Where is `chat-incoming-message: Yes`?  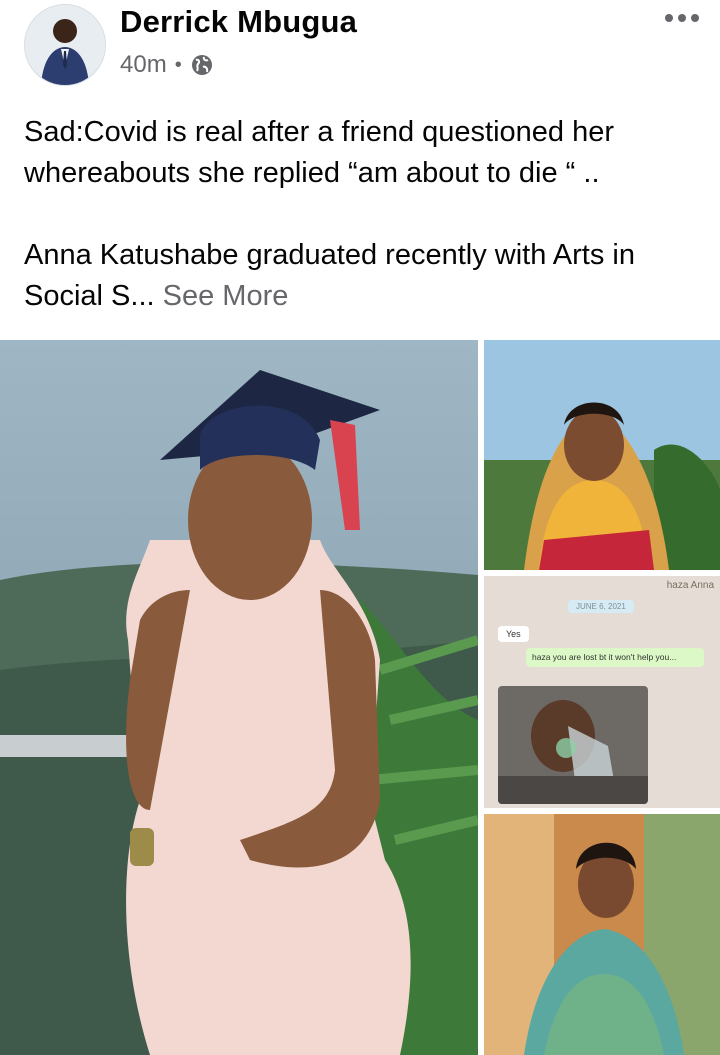 chat-incoming-message: Yes is located at coordinates (513, 634).